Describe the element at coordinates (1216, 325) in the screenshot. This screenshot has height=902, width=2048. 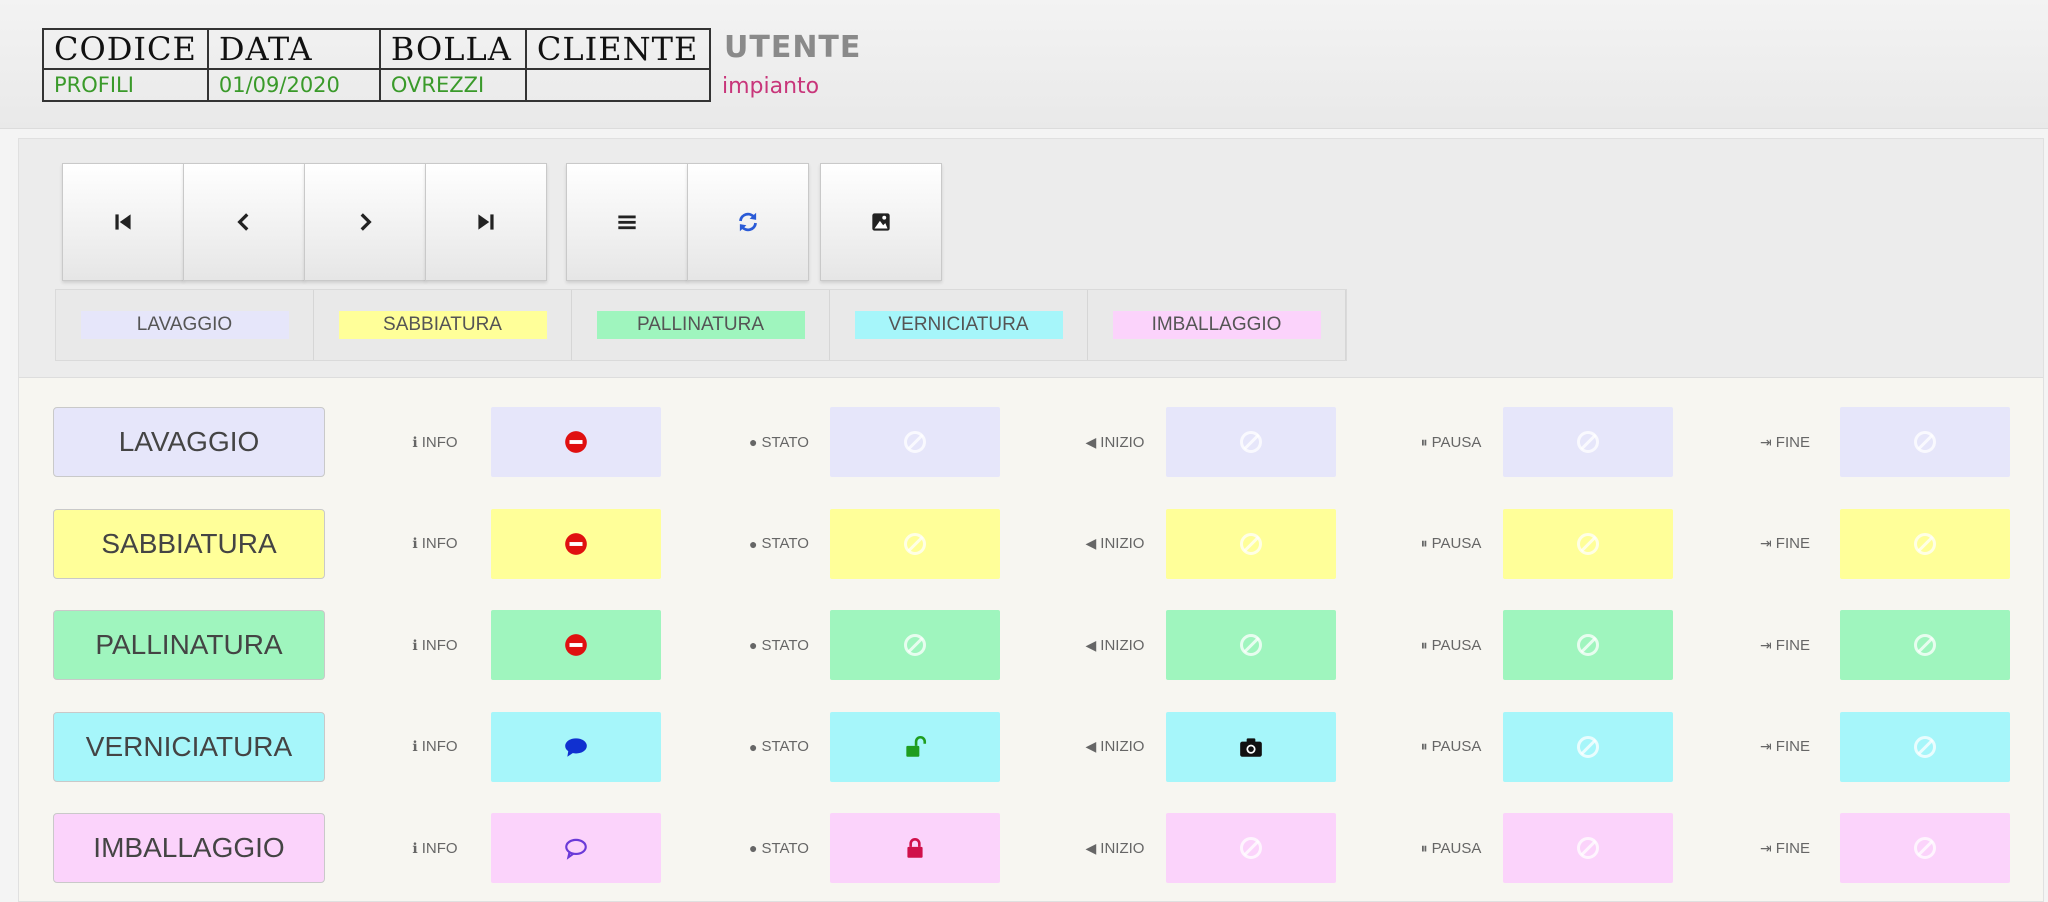
I see `legend-label: IMBALLAGGIO` at that location.